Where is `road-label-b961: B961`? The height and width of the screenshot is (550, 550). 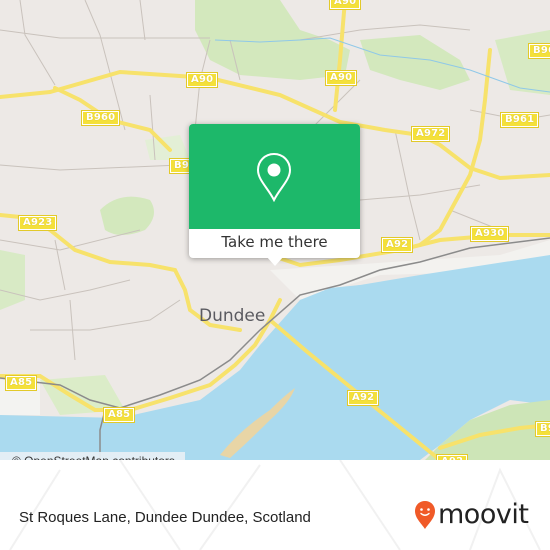
road-label-b961: B961 is located at coordinates (519, 120).